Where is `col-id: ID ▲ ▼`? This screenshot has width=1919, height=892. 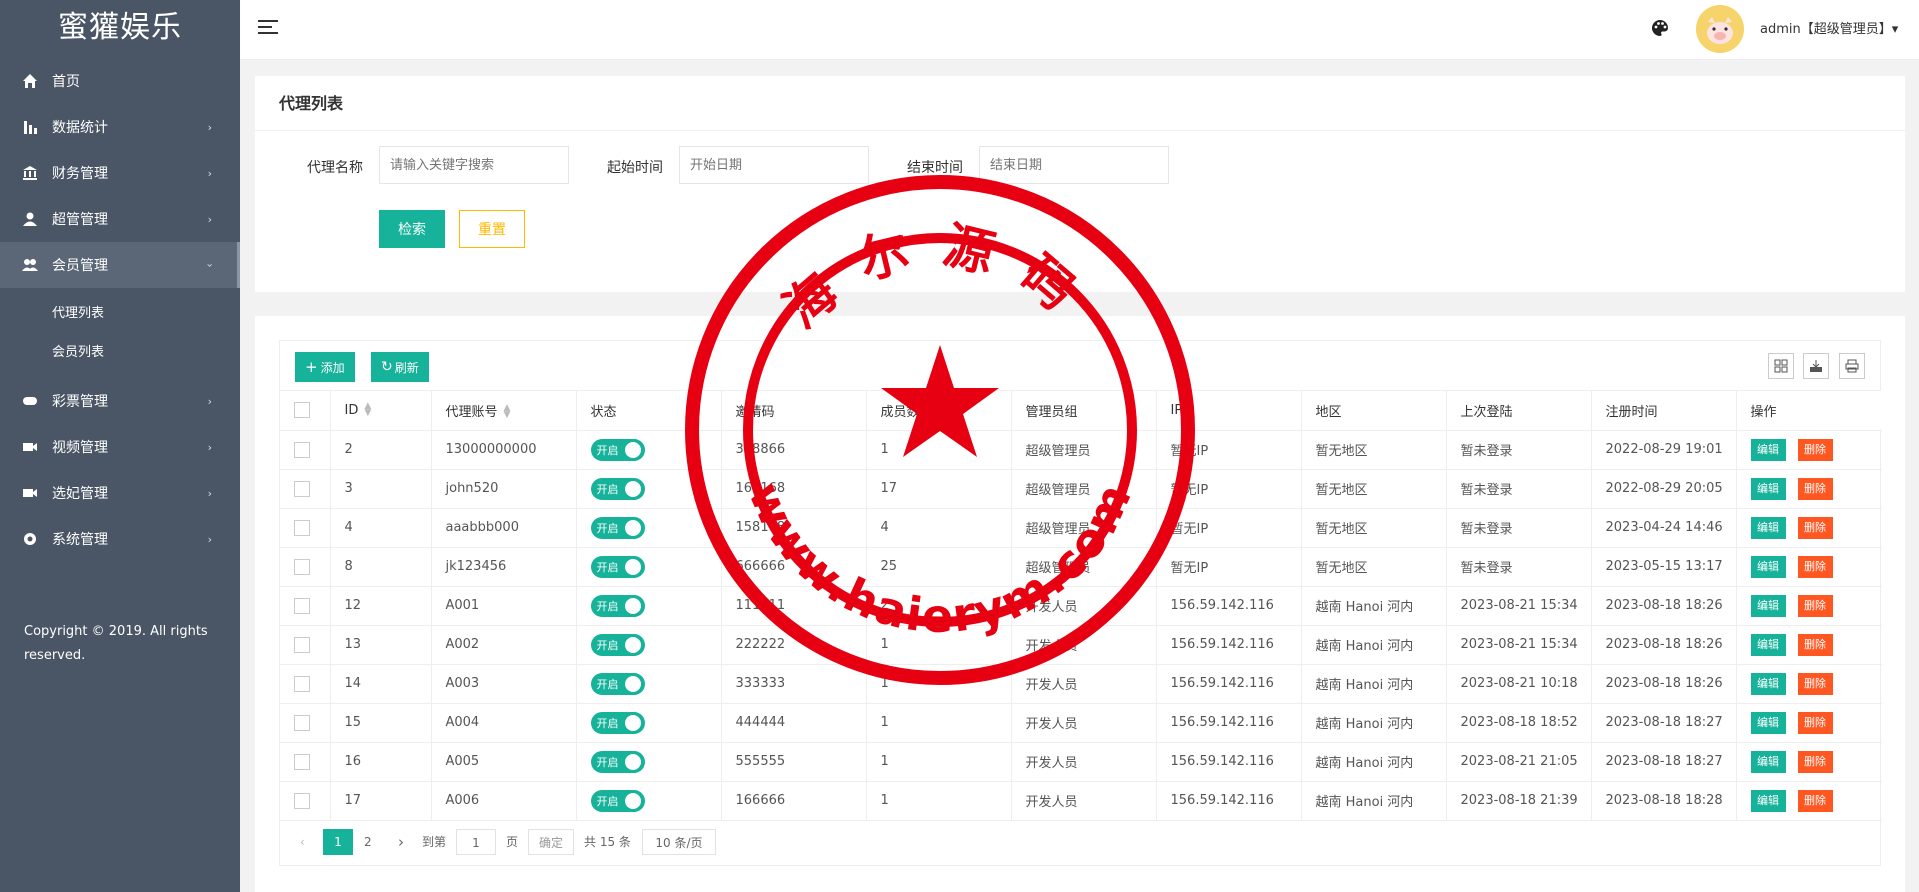 col-id: ID ▲ ▼ is located at coordinates (381, 411).